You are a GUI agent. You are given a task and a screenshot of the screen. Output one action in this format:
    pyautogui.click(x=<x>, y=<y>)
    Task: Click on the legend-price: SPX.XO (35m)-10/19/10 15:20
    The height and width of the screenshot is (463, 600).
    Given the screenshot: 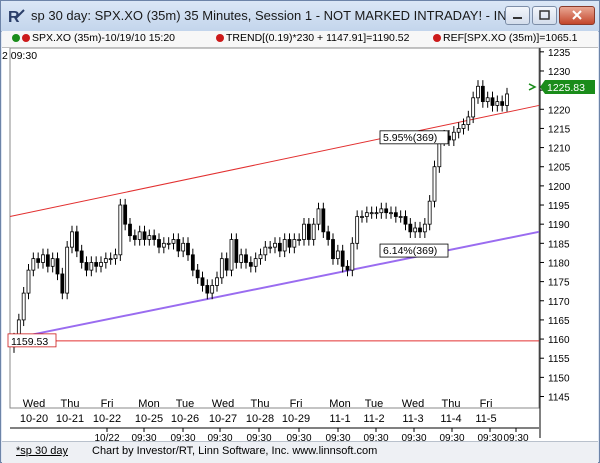 What is the action you would take?
    pyautogui.click(x=93, y=38)
    